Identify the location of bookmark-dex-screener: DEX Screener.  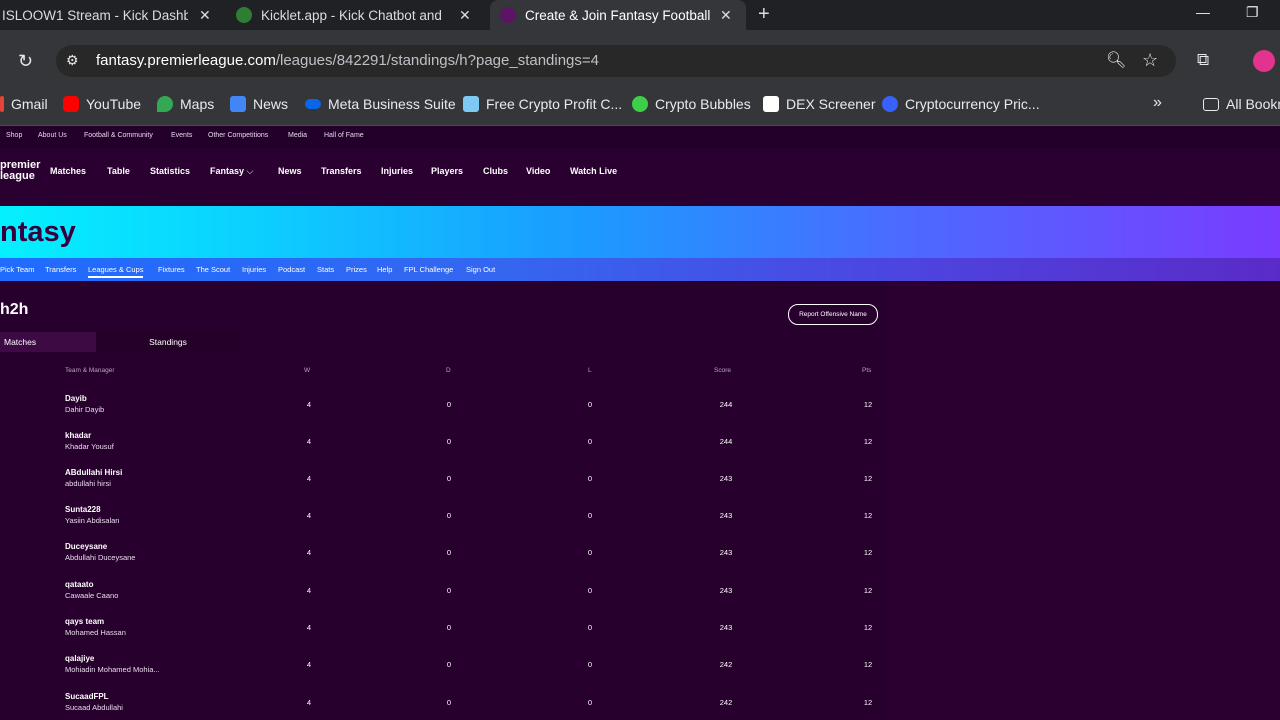
(819, 104).